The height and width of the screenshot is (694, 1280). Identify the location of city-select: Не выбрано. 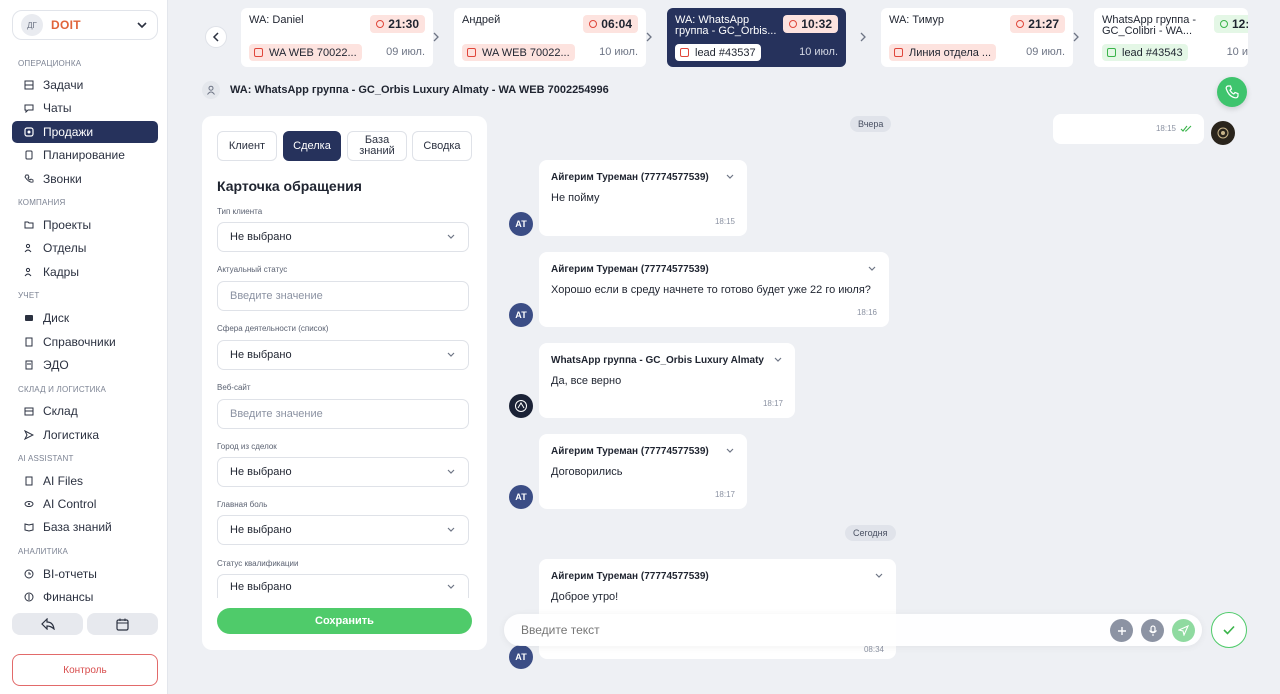
(343, 472).